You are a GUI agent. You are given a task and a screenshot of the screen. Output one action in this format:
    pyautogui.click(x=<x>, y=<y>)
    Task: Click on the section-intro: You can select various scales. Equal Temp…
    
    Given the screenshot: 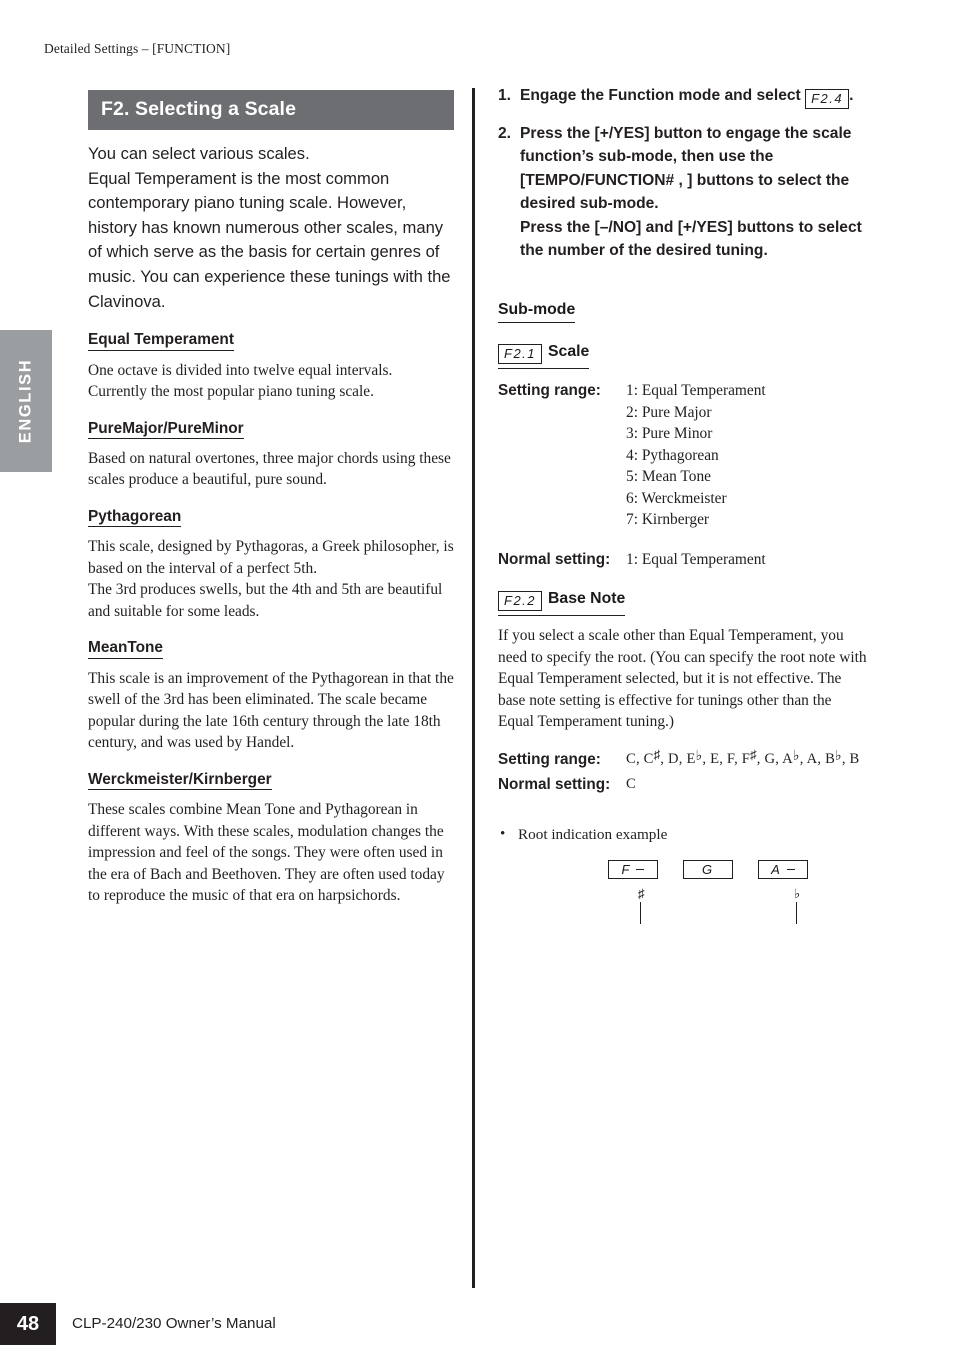 What is the action you would take?
    pyautogui.click(x=269, y=227)
    